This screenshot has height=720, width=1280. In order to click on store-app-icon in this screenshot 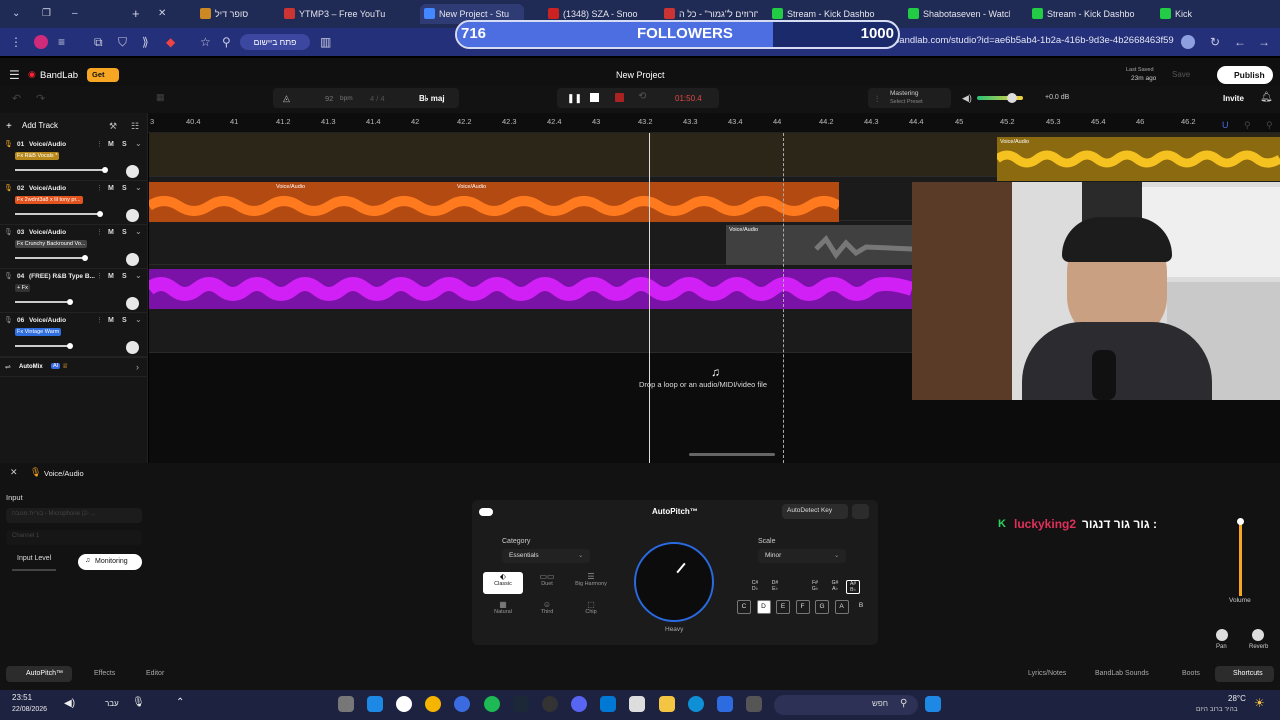, I will do `click(637, 704)`.